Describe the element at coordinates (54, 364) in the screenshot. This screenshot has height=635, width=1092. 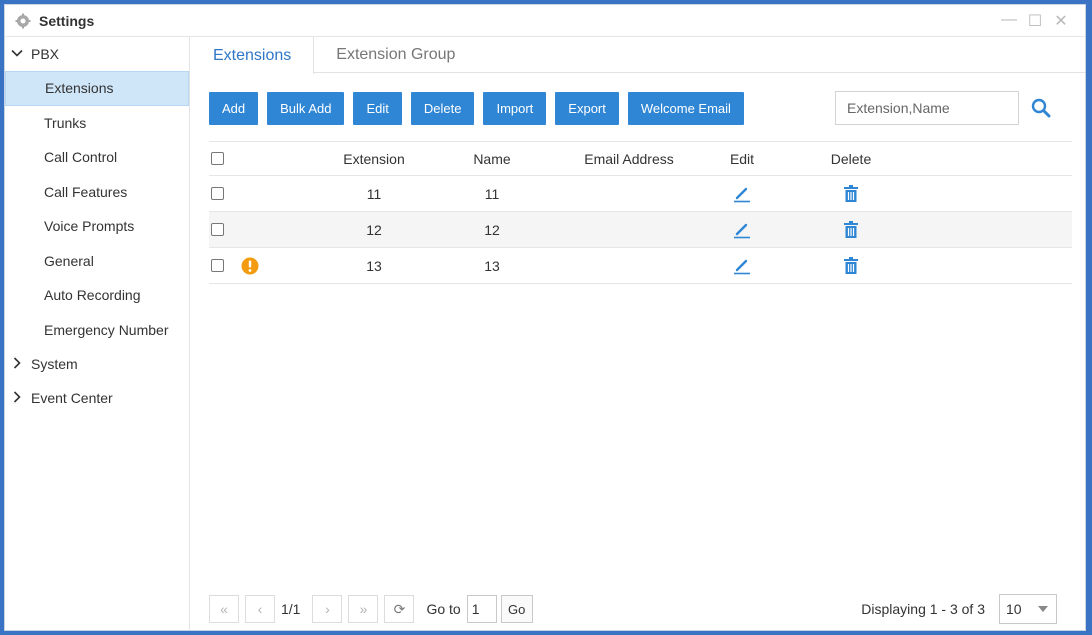
I see `sidebar-group-label: System` at that location.